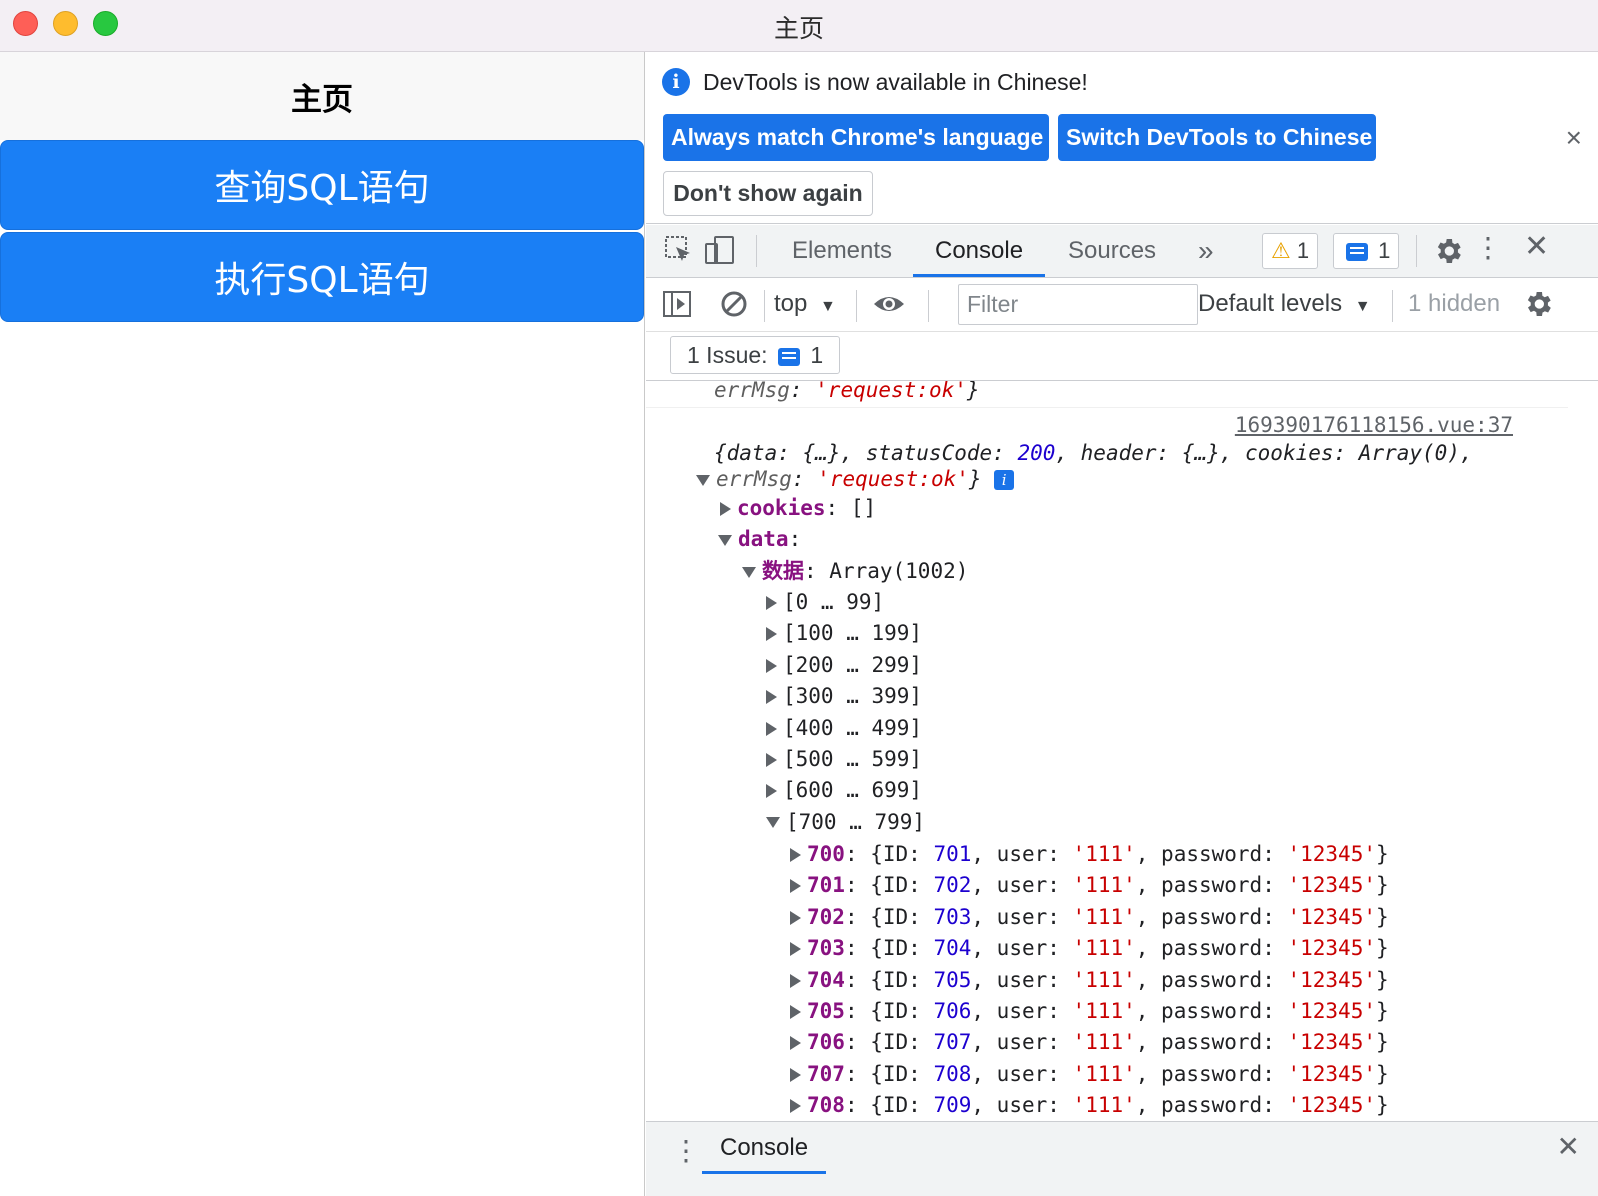 The width and height of the screenshot is (1598, 1196). What do you see at coordinates (1536, 246) in the screenshot?
I see `close-devtools-icon: ✕` at bounding box center [1536, 246].